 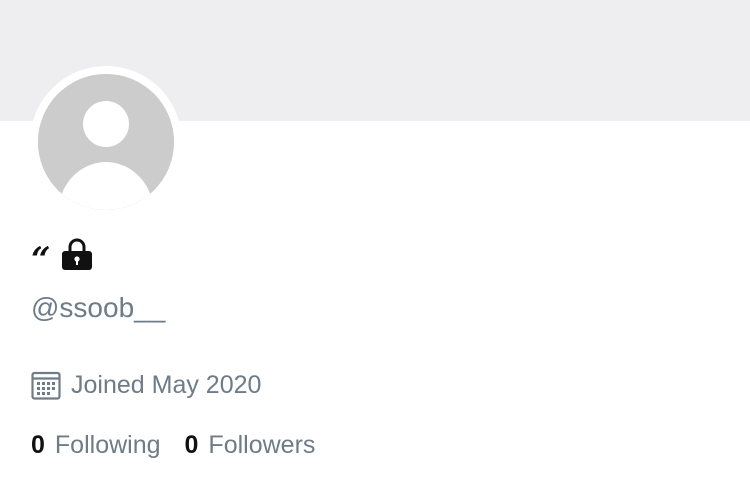 What do you see at coordinates (77, 254) in the screenshot?
I see `lock-icon` at bounding box center [77, 254].